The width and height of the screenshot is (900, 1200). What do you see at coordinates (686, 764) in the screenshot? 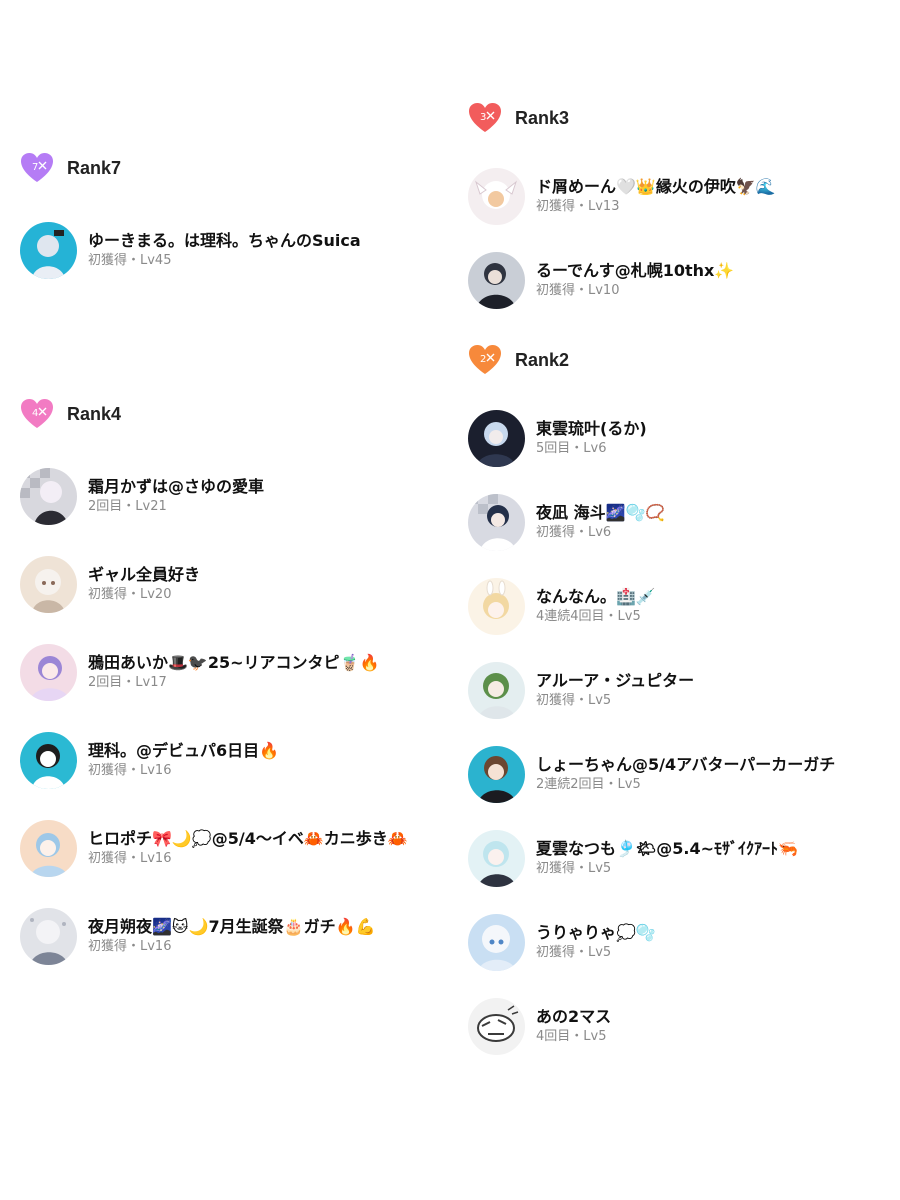
I see `user-name: しょーちゃん@5/4アバターパーカーガチ` at bounding box center [686, 764].